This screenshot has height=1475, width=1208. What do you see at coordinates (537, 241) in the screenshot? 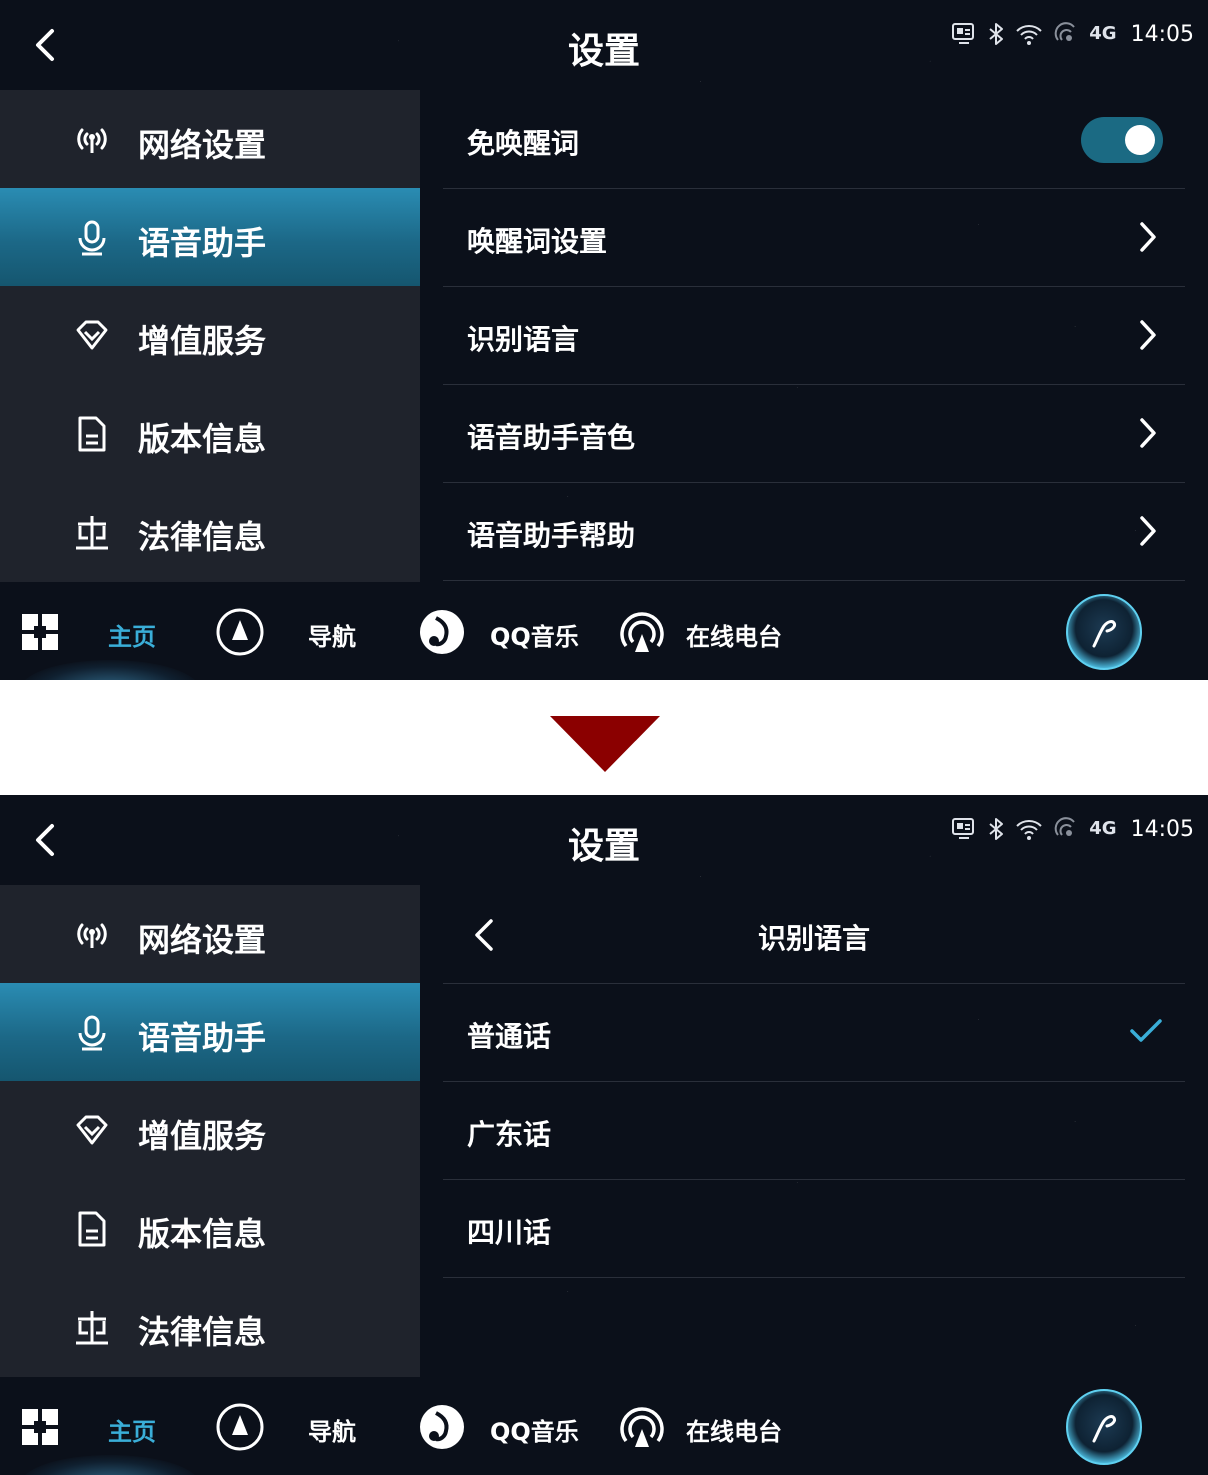
I see `row-label: 唤醒词设置` at bounding box center [537, 241].